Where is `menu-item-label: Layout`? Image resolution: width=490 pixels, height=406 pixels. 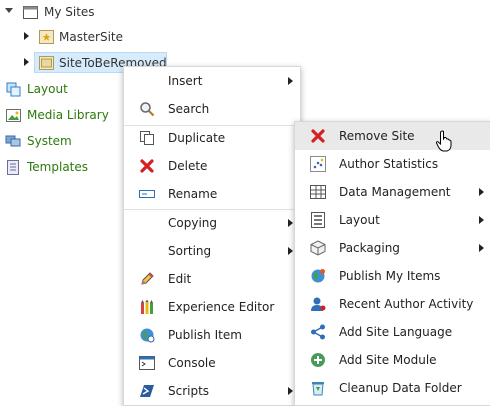
menu-item-label: Layout is located at coordinates (359, 220).